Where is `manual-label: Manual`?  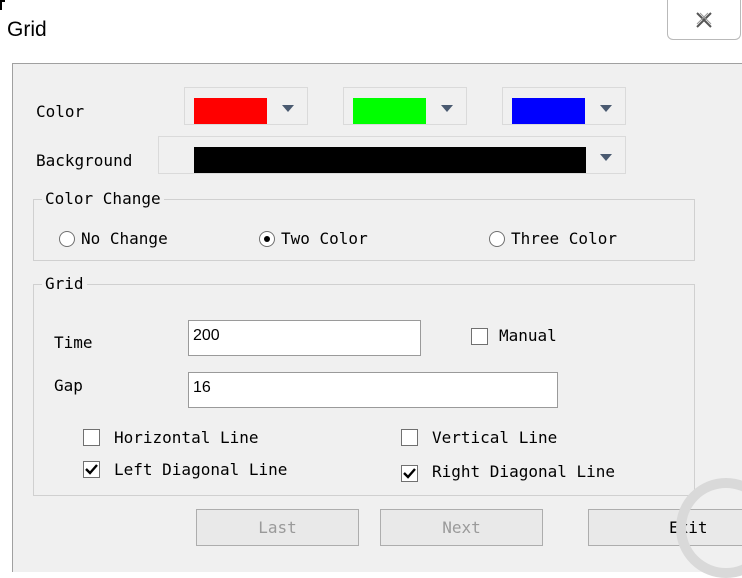 manual-label: Manual is located at coordinates (528, 335).